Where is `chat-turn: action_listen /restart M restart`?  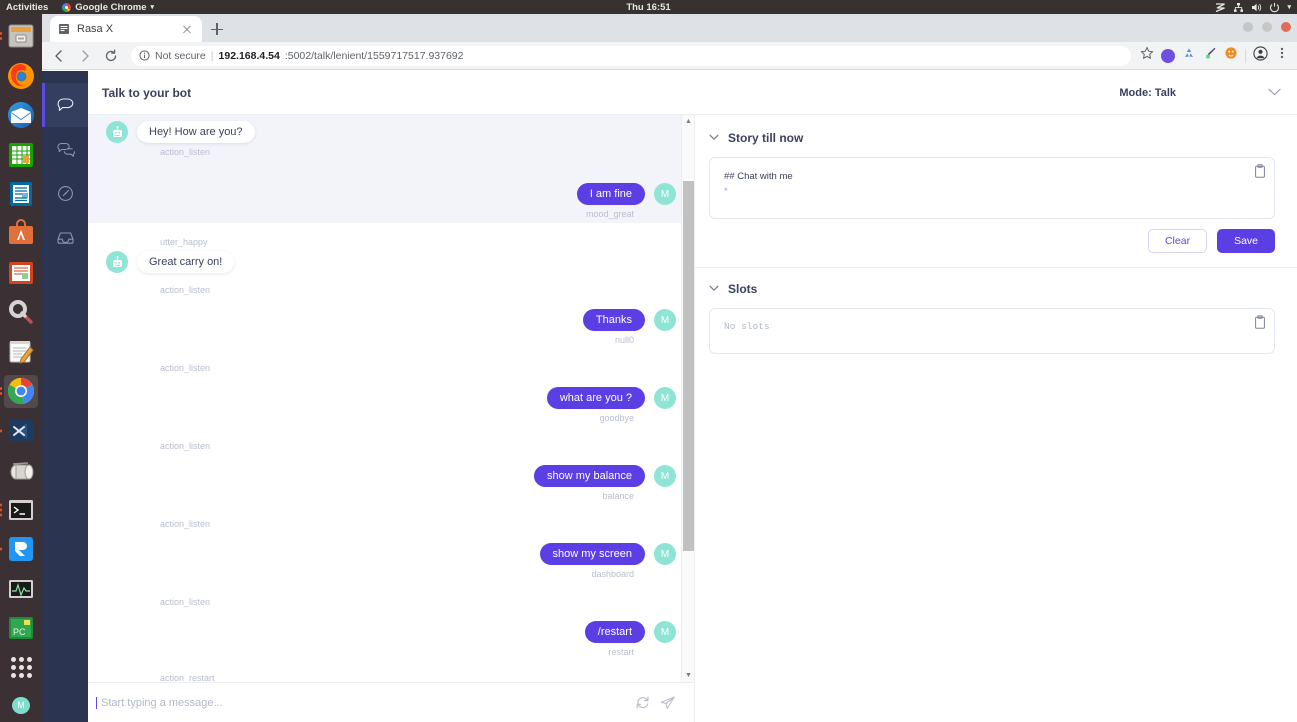
chat-turn: action_listen /restart M restart is located at coordinates (391, 622).